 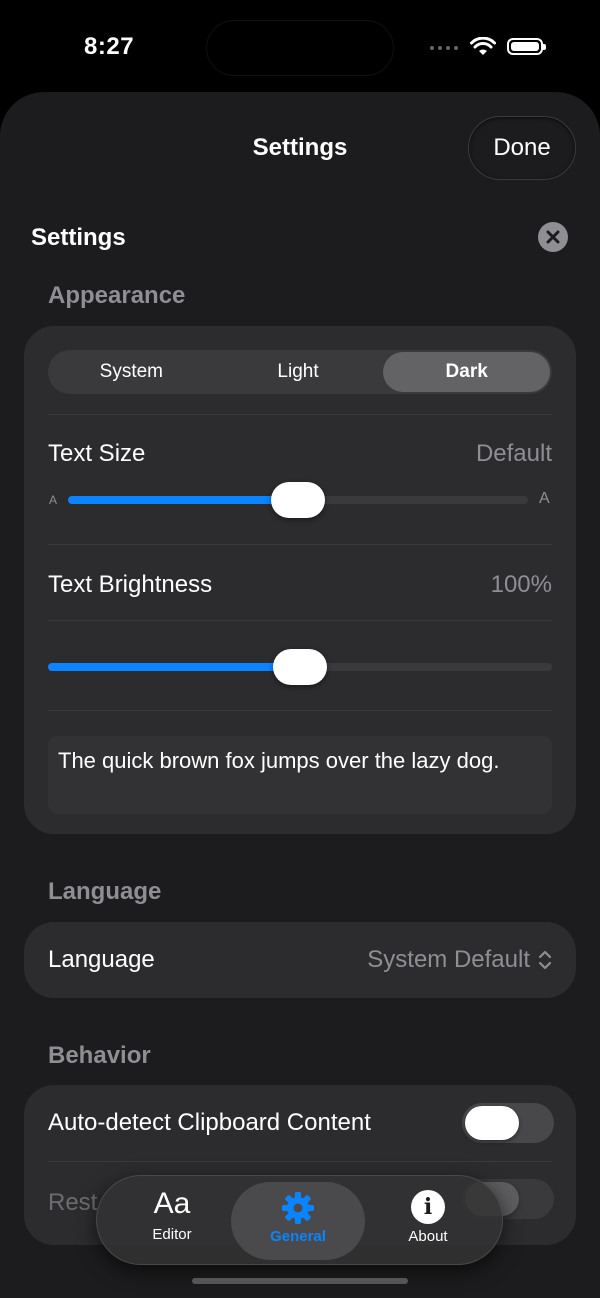 I want to click on behavior-header: Behavior, so click(x=99, y=1055).